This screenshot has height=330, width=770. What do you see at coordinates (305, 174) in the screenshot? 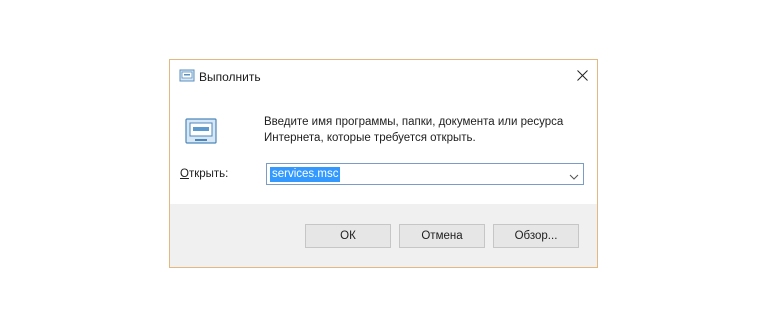
I see `open-input: services.msc` at bounding box center [305, 174].